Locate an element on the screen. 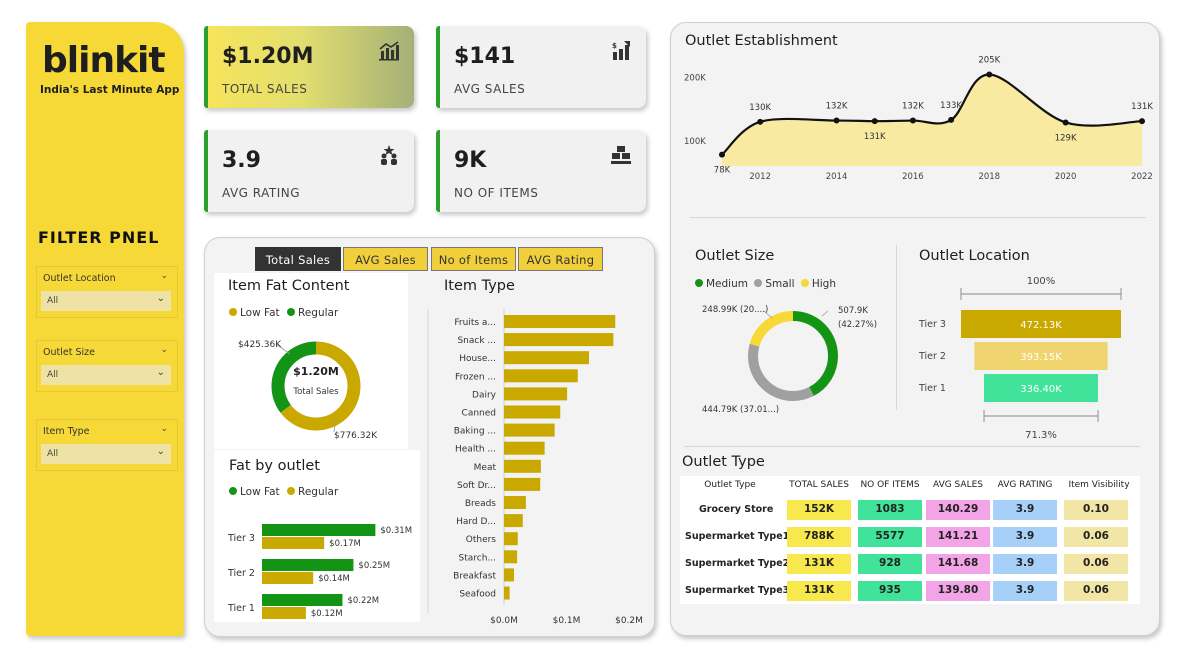 The height and width of the screenshot is (669, 1182). kpi-caption: AVG RATING is located at coordinates (261, 193).